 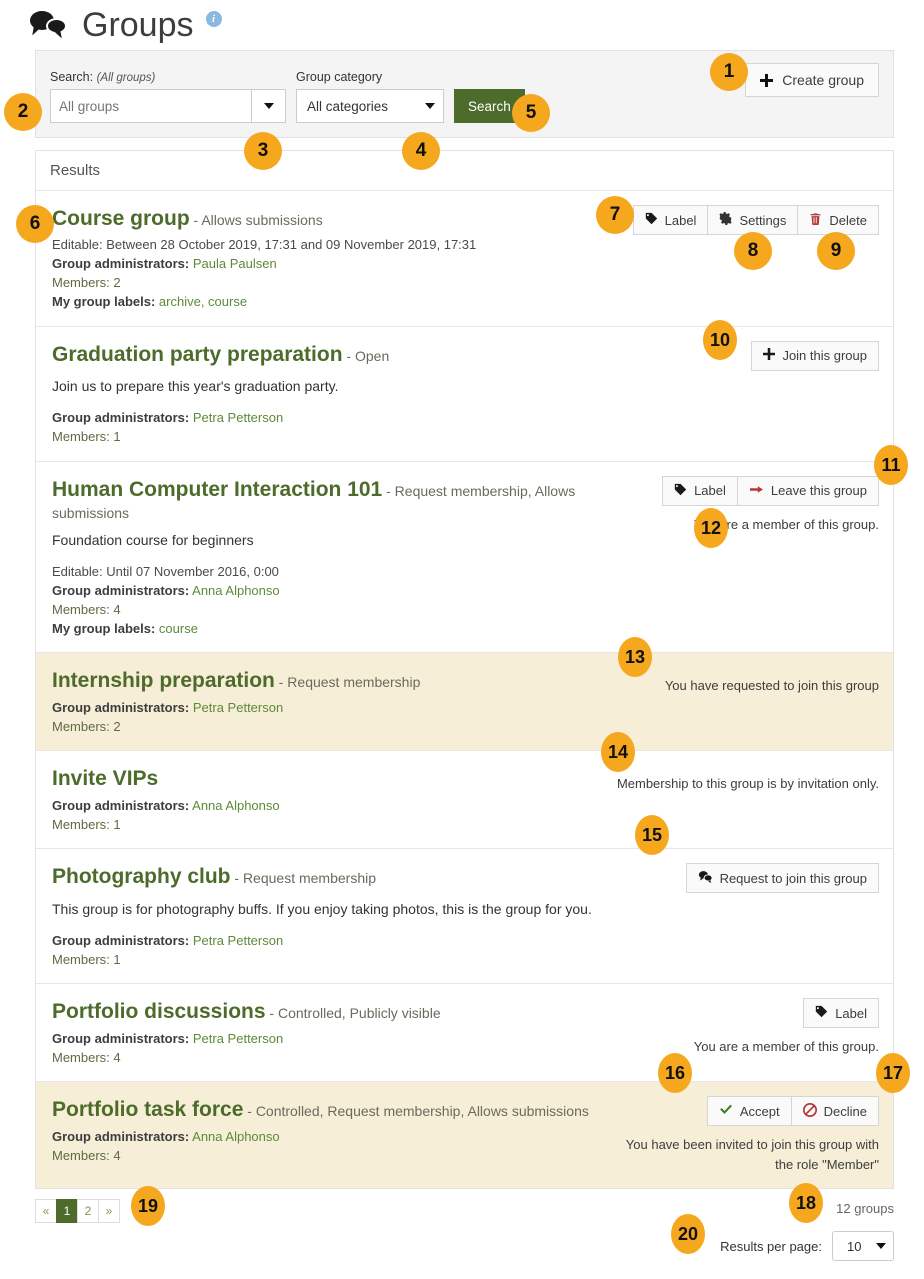 I want to click on group-name-link: Photography club, so click(x=141, y=876).